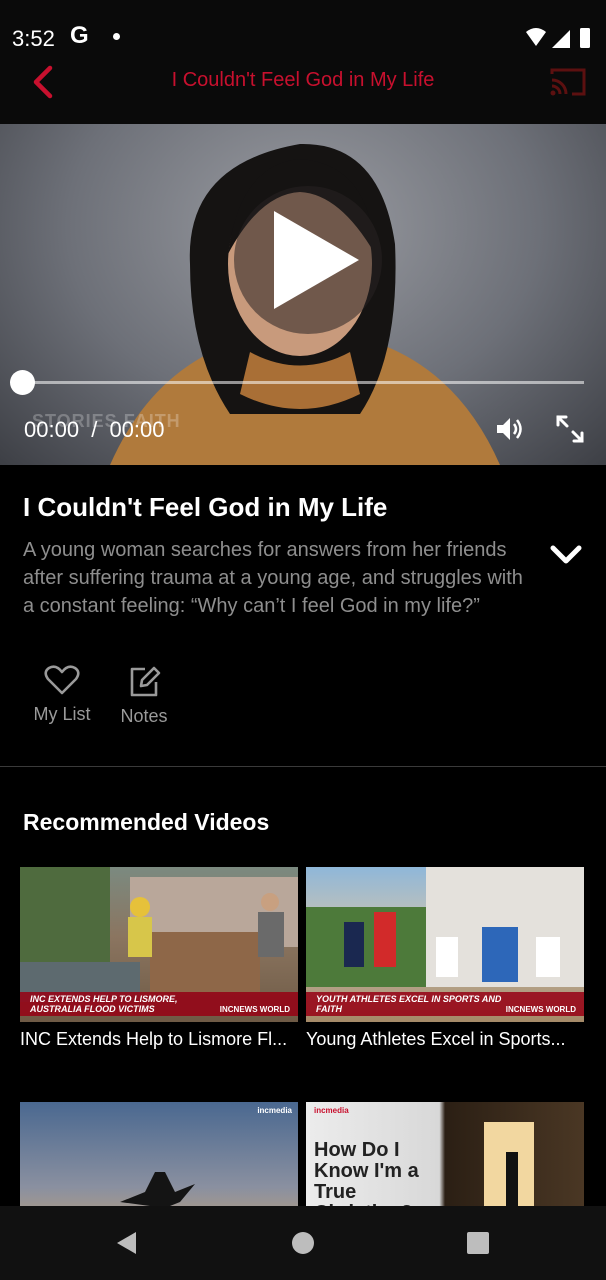 The image size is (606, 1280). Describe the element at coordinates (144, 716) in the screenshot. I see `notes-label: Notes` at that location.